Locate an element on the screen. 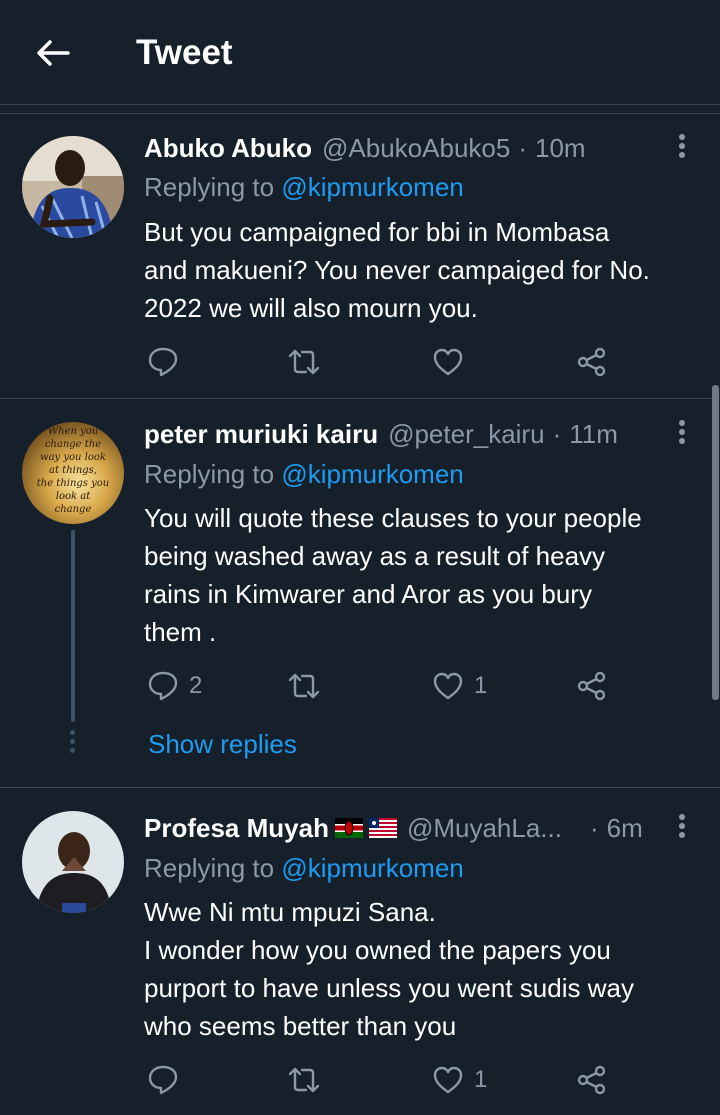  author-name: Profesa Muyah is located at coordinates (236, 828).